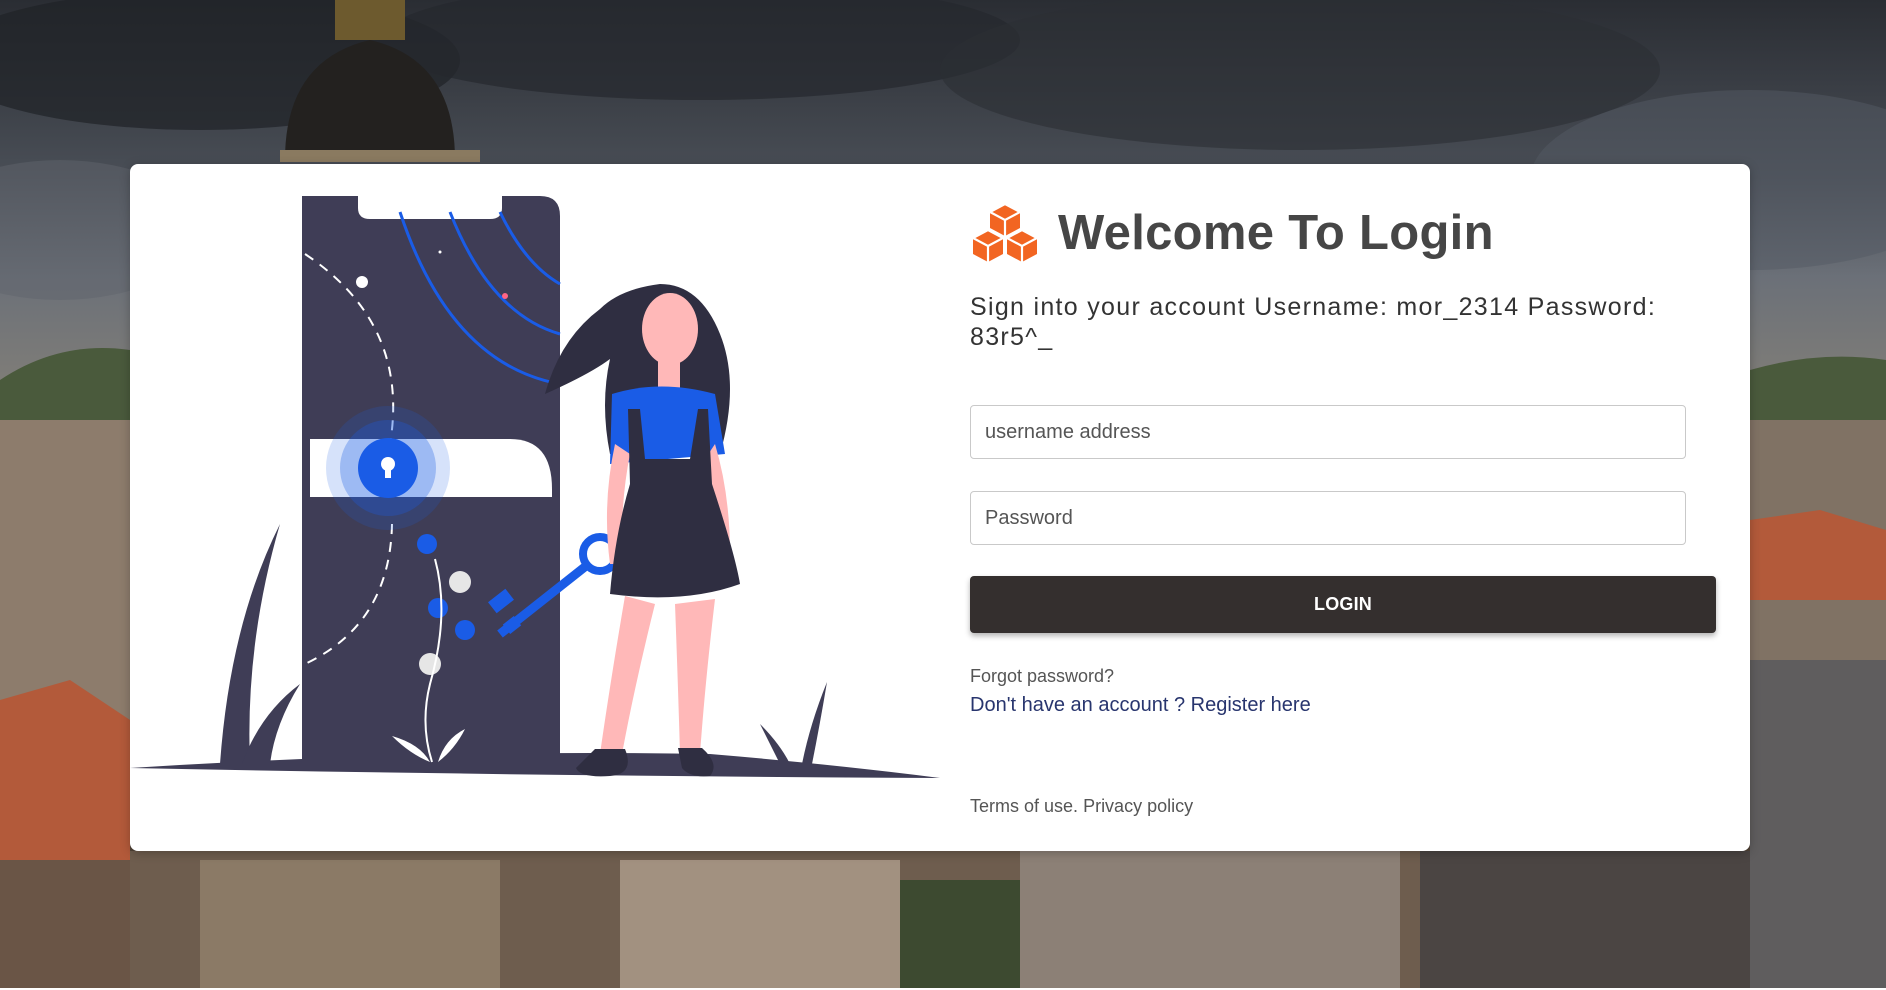  Describe the element at coordinates (1343, 604) in the screenshot. I see `login-button: LOGIN` at that location.